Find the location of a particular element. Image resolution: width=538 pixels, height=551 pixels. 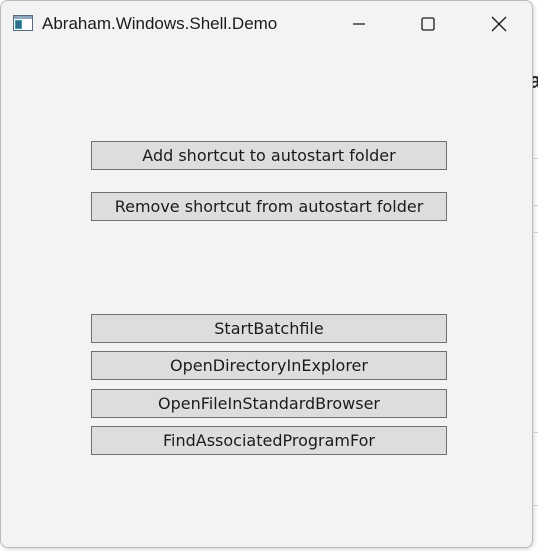

window-title: Abraham.Windows.Shell.Demo is located at coordinates (160, 23).